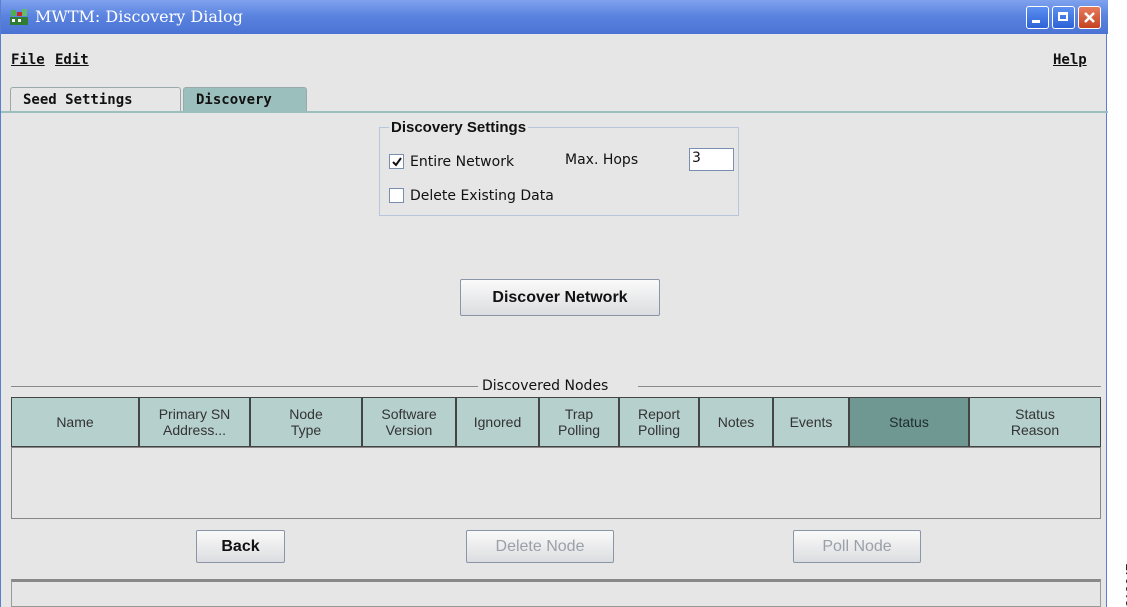 The image size is (1127, 607). I want to click on column-trap-polling: Trap Polling, so click(580, 422).